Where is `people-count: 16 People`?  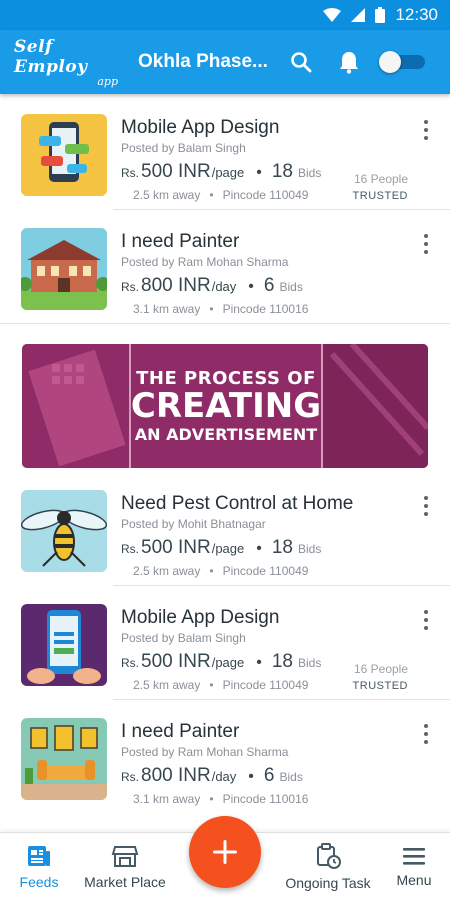
people-count: 16 People is located at coordinates (380, 669).